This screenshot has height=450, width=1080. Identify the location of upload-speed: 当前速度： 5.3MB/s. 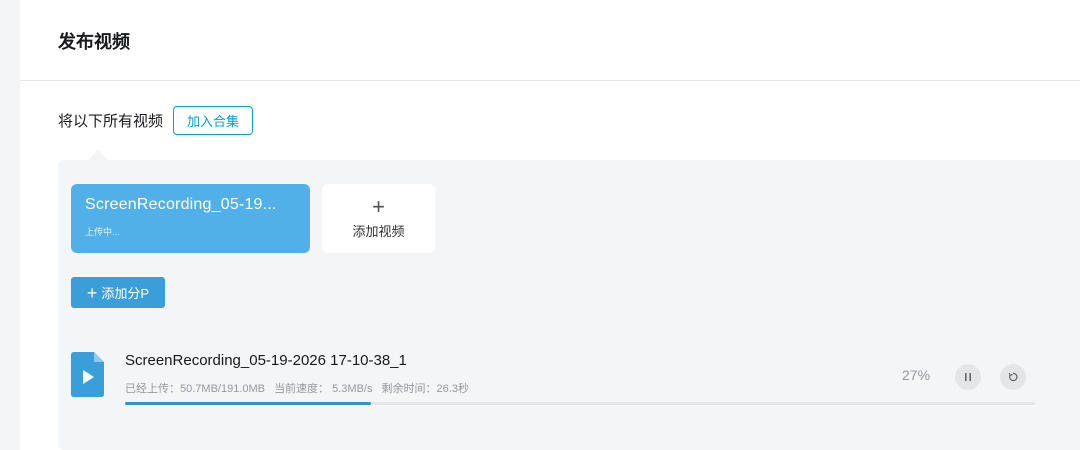
(323, 389).